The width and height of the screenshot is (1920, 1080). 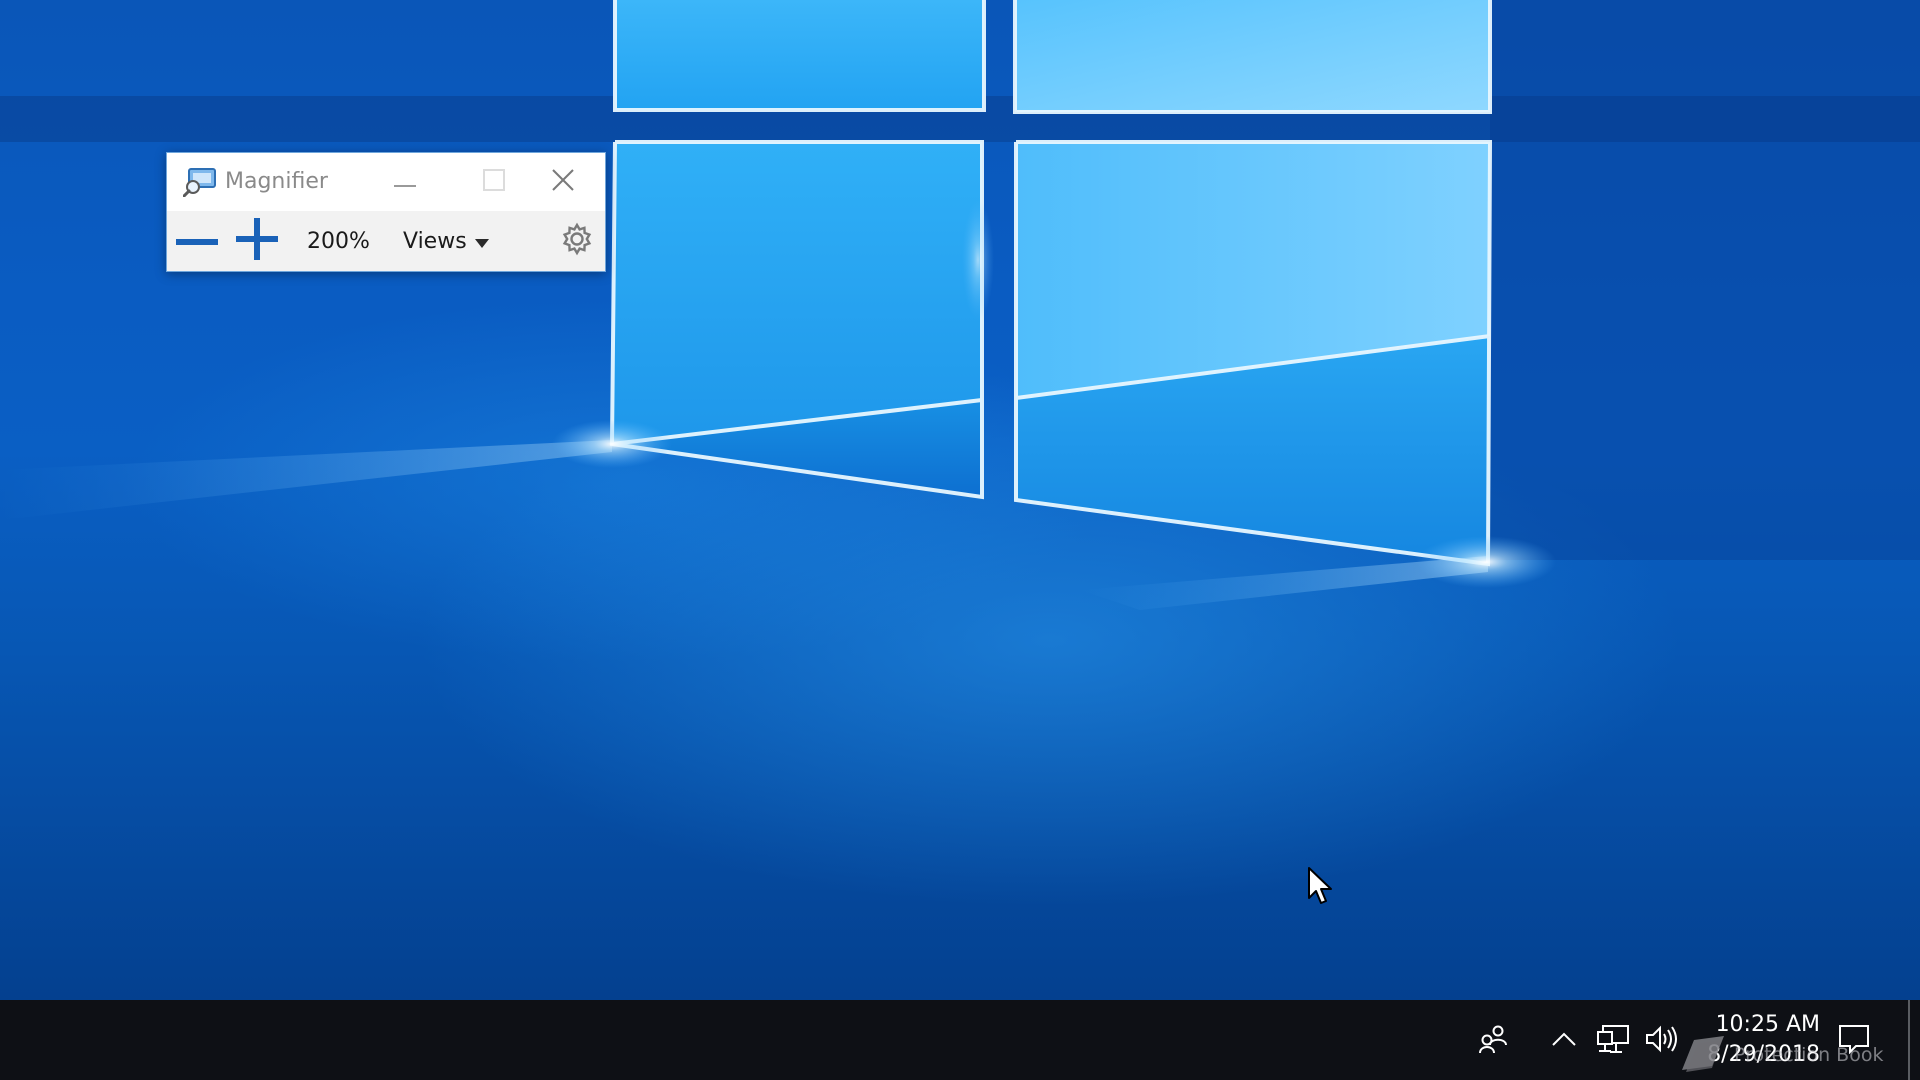 I want to click on network-icon, so click(x=1613, y=1041).